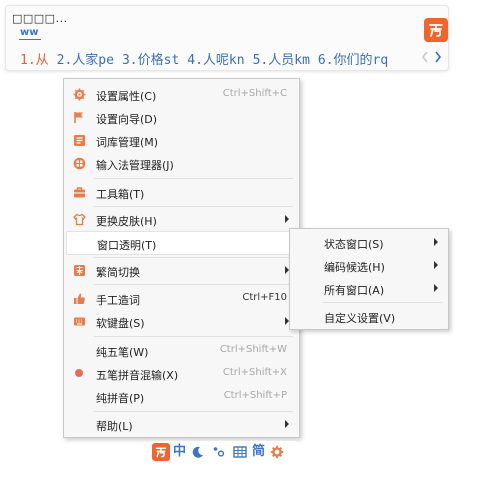 Image resolution: width=485 pixels, height=485 pixels. What do you see at coordinates (181, 219) in the screenshot?
I see `menu-item-skin: 更换皮肤(H)` at bounding box center [181, 219].